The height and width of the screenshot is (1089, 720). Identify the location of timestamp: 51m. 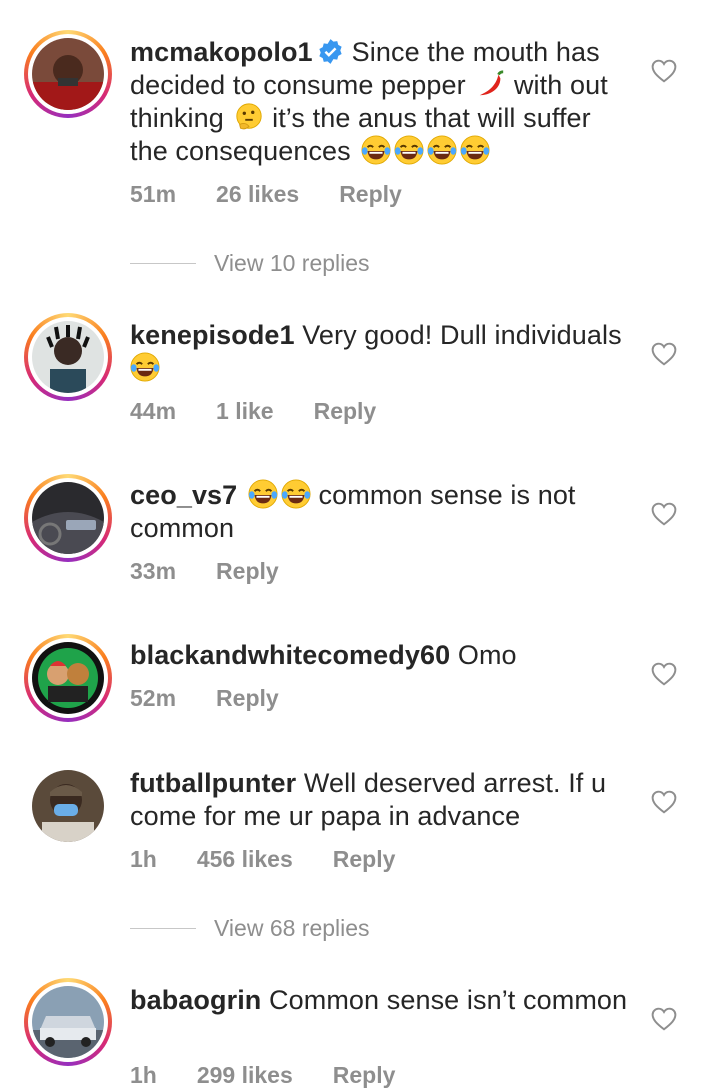
(153, 194).